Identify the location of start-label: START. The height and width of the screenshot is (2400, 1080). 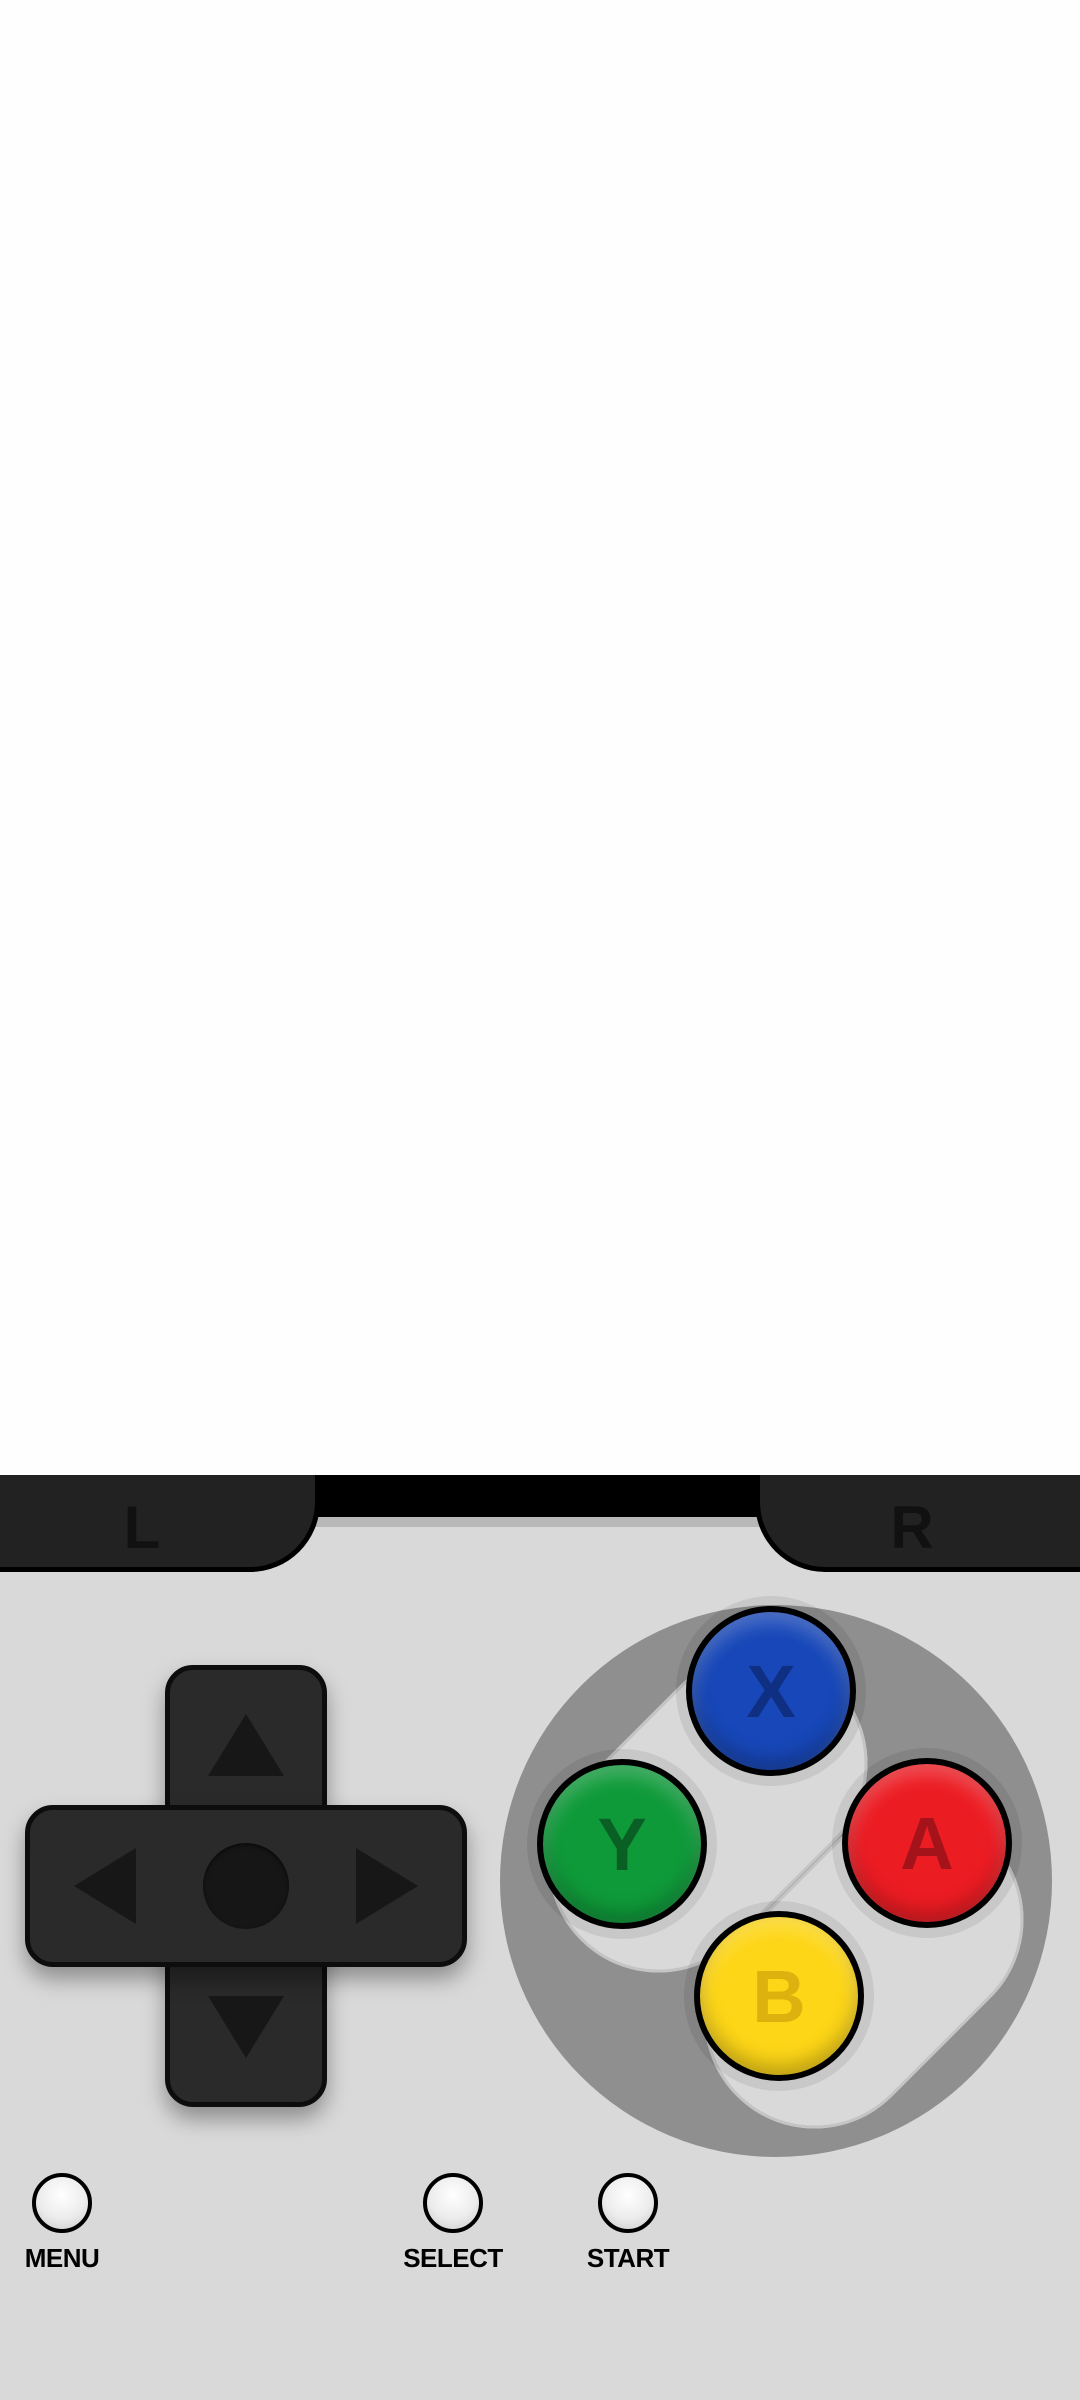
(628, 2258).